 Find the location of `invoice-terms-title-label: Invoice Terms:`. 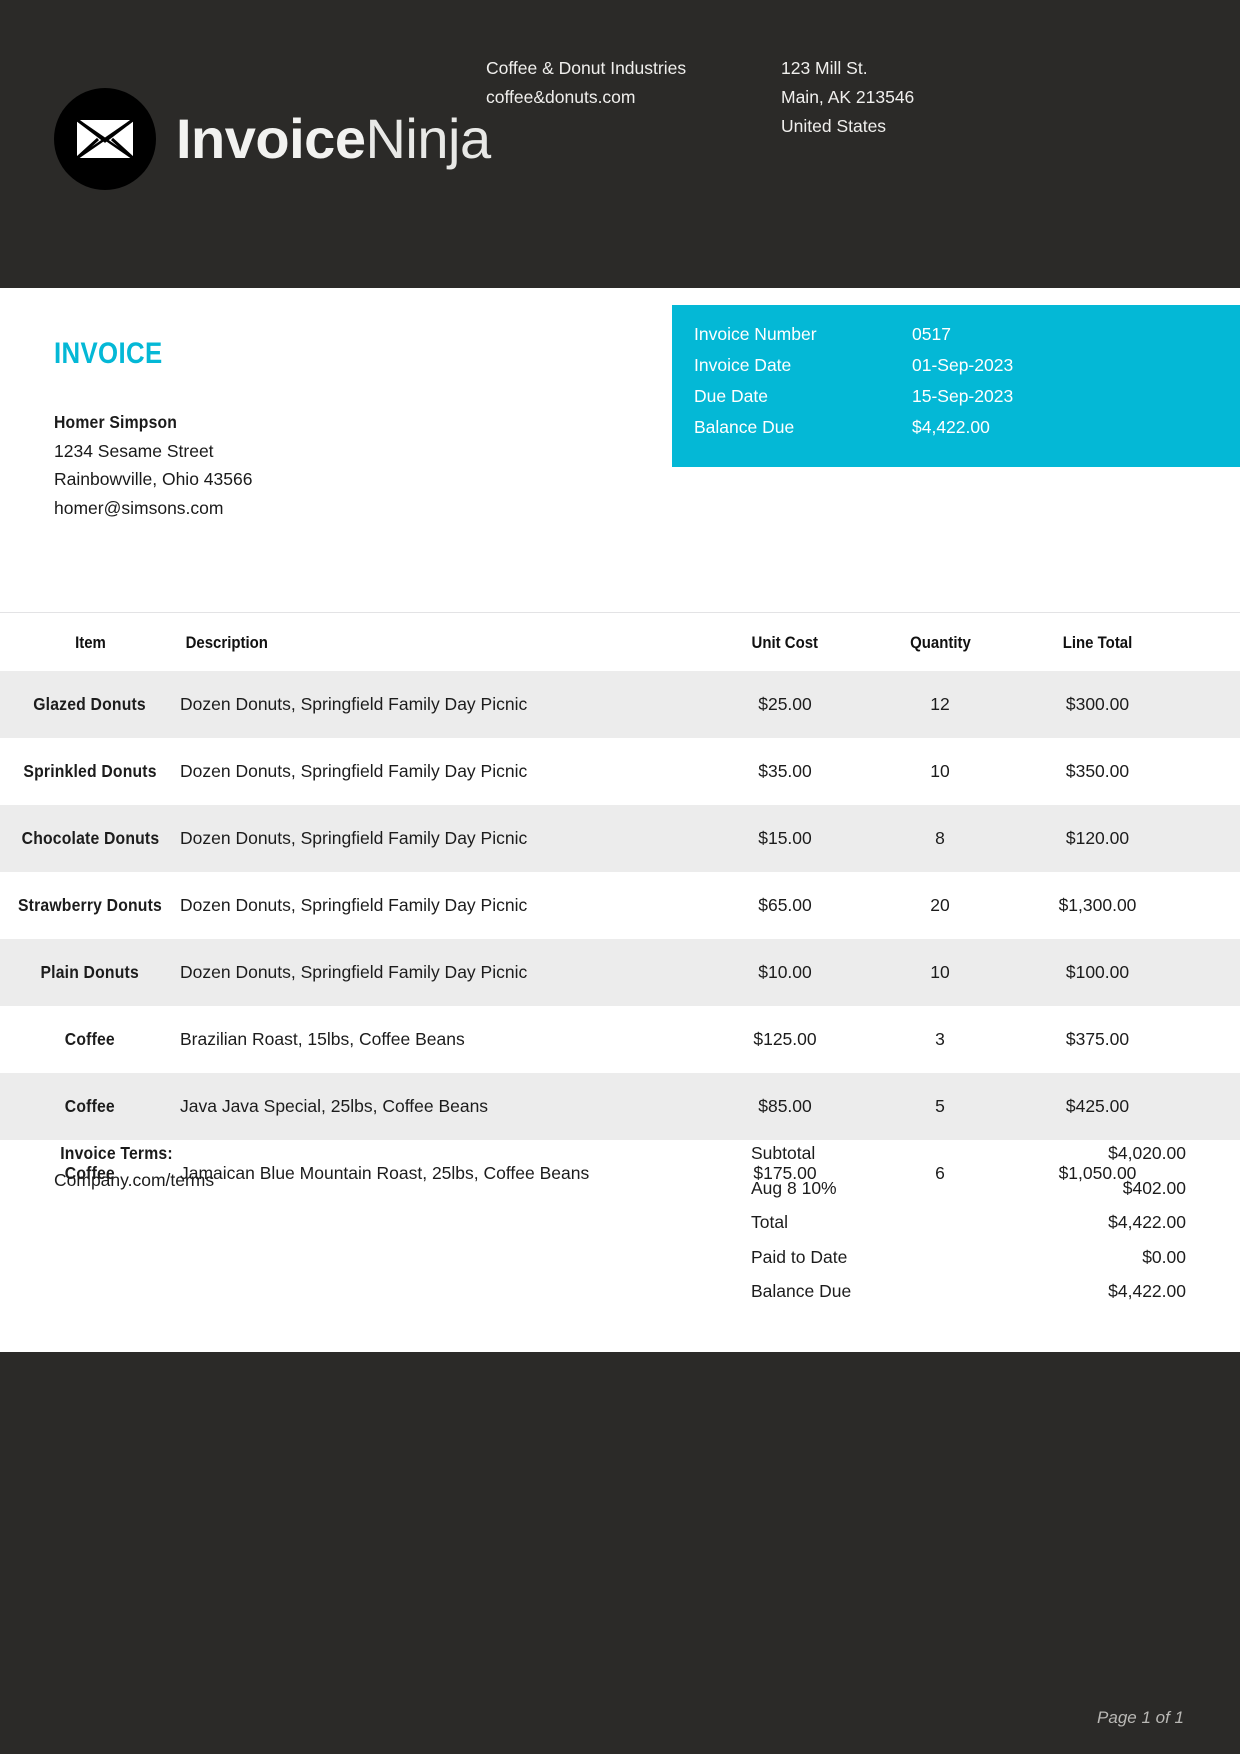

invoice-terms-title-label: Invoice Terms: is located at coordinates (116, 1153).